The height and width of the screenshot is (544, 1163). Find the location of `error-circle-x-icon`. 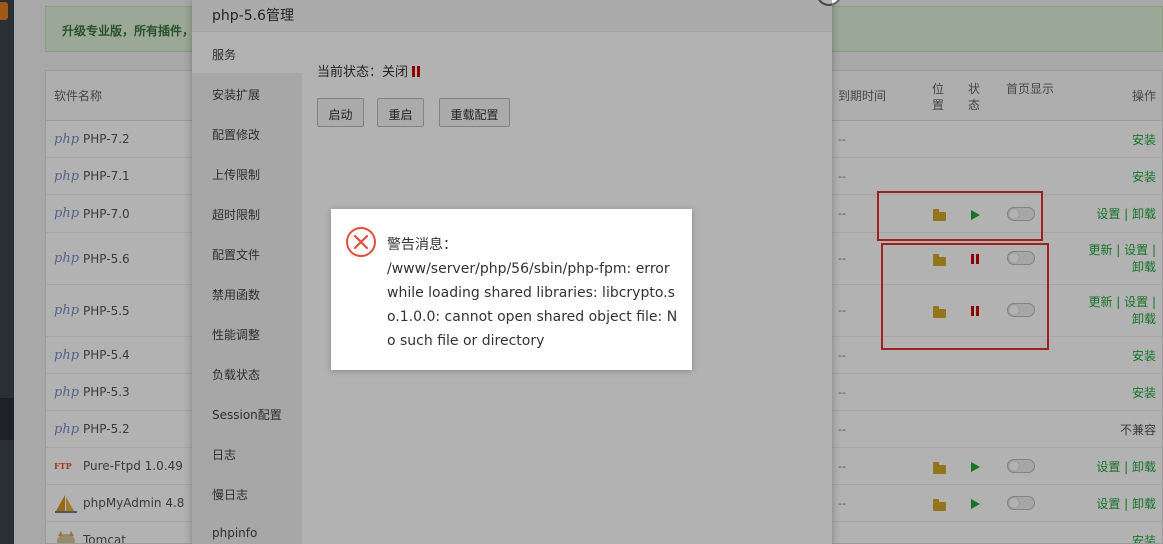

error-circle-x-icon is located at coordinates (361, 242).